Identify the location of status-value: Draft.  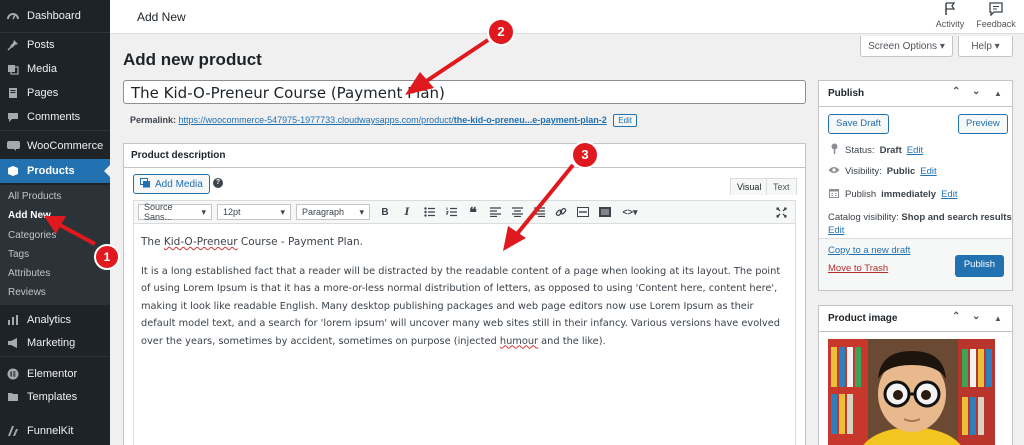
(890, 150).